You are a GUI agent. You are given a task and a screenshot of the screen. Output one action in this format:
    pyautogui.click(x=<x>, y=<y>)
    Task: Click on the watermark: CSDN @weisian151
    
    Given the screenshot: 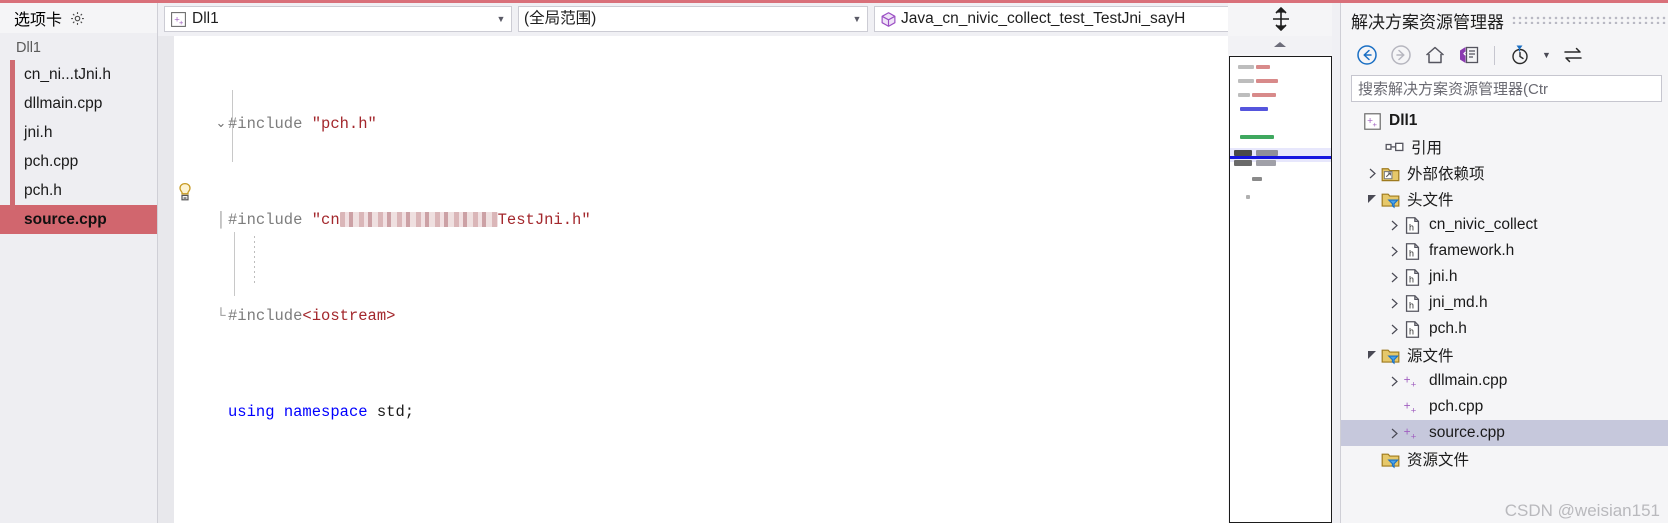 What is the action you would take?
    pyautogui.click(x=1582, y=510)
    